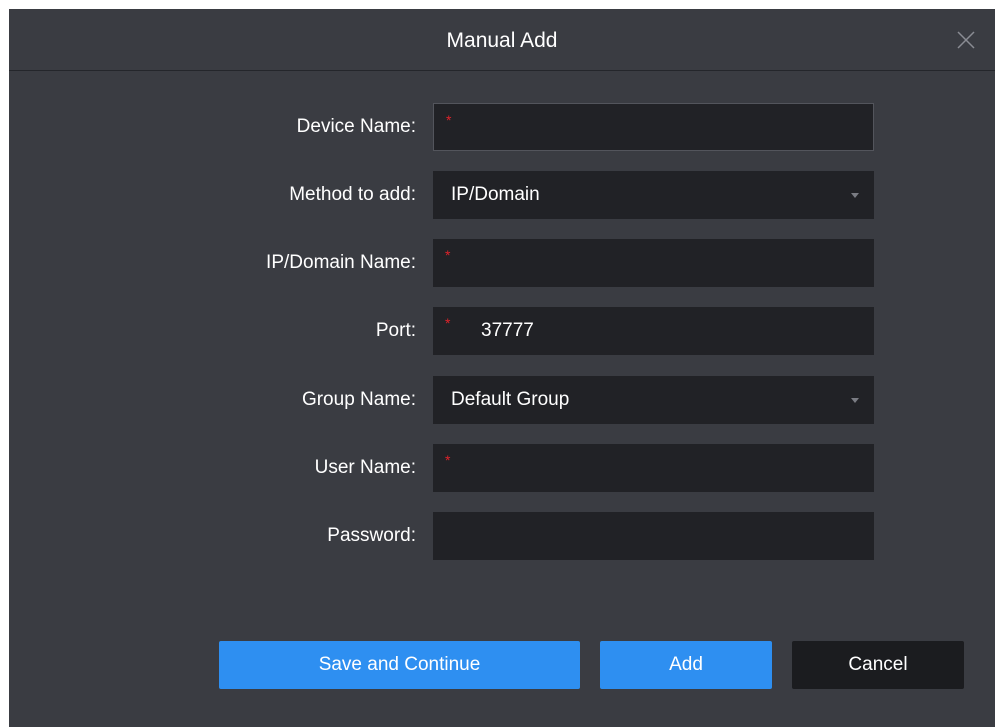  I want to click on port-value: 37777, so click(507, 330).